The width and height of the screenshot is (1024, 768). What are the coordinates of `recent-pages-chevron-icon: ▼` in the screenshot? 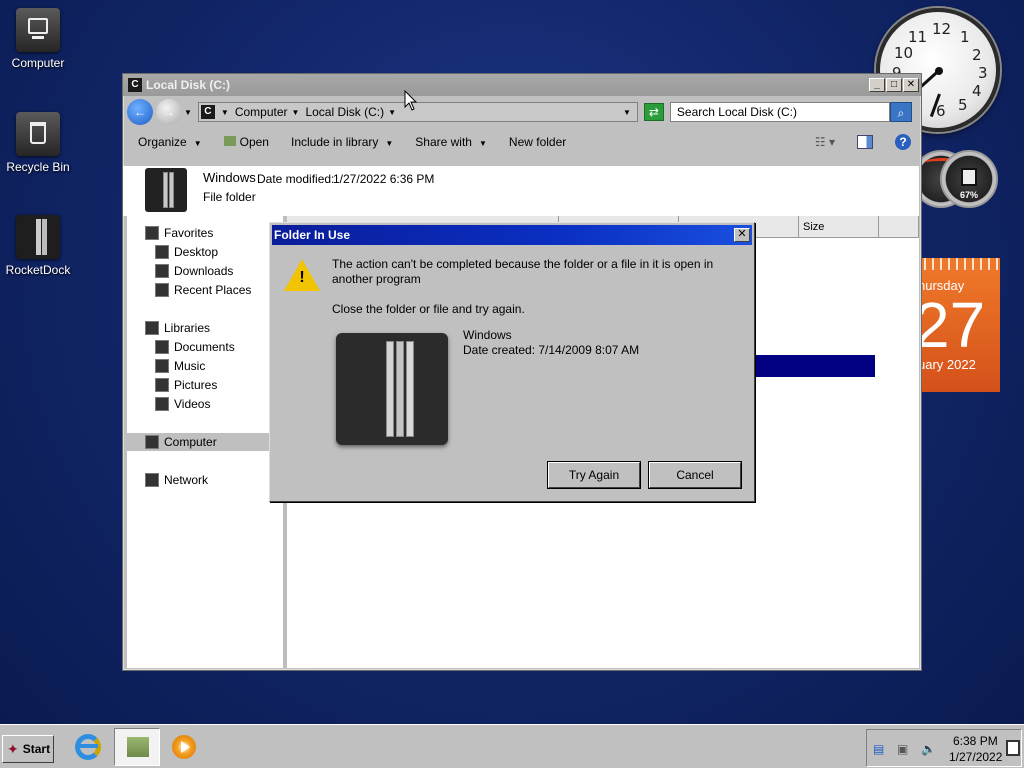 It's located at (188, 112).